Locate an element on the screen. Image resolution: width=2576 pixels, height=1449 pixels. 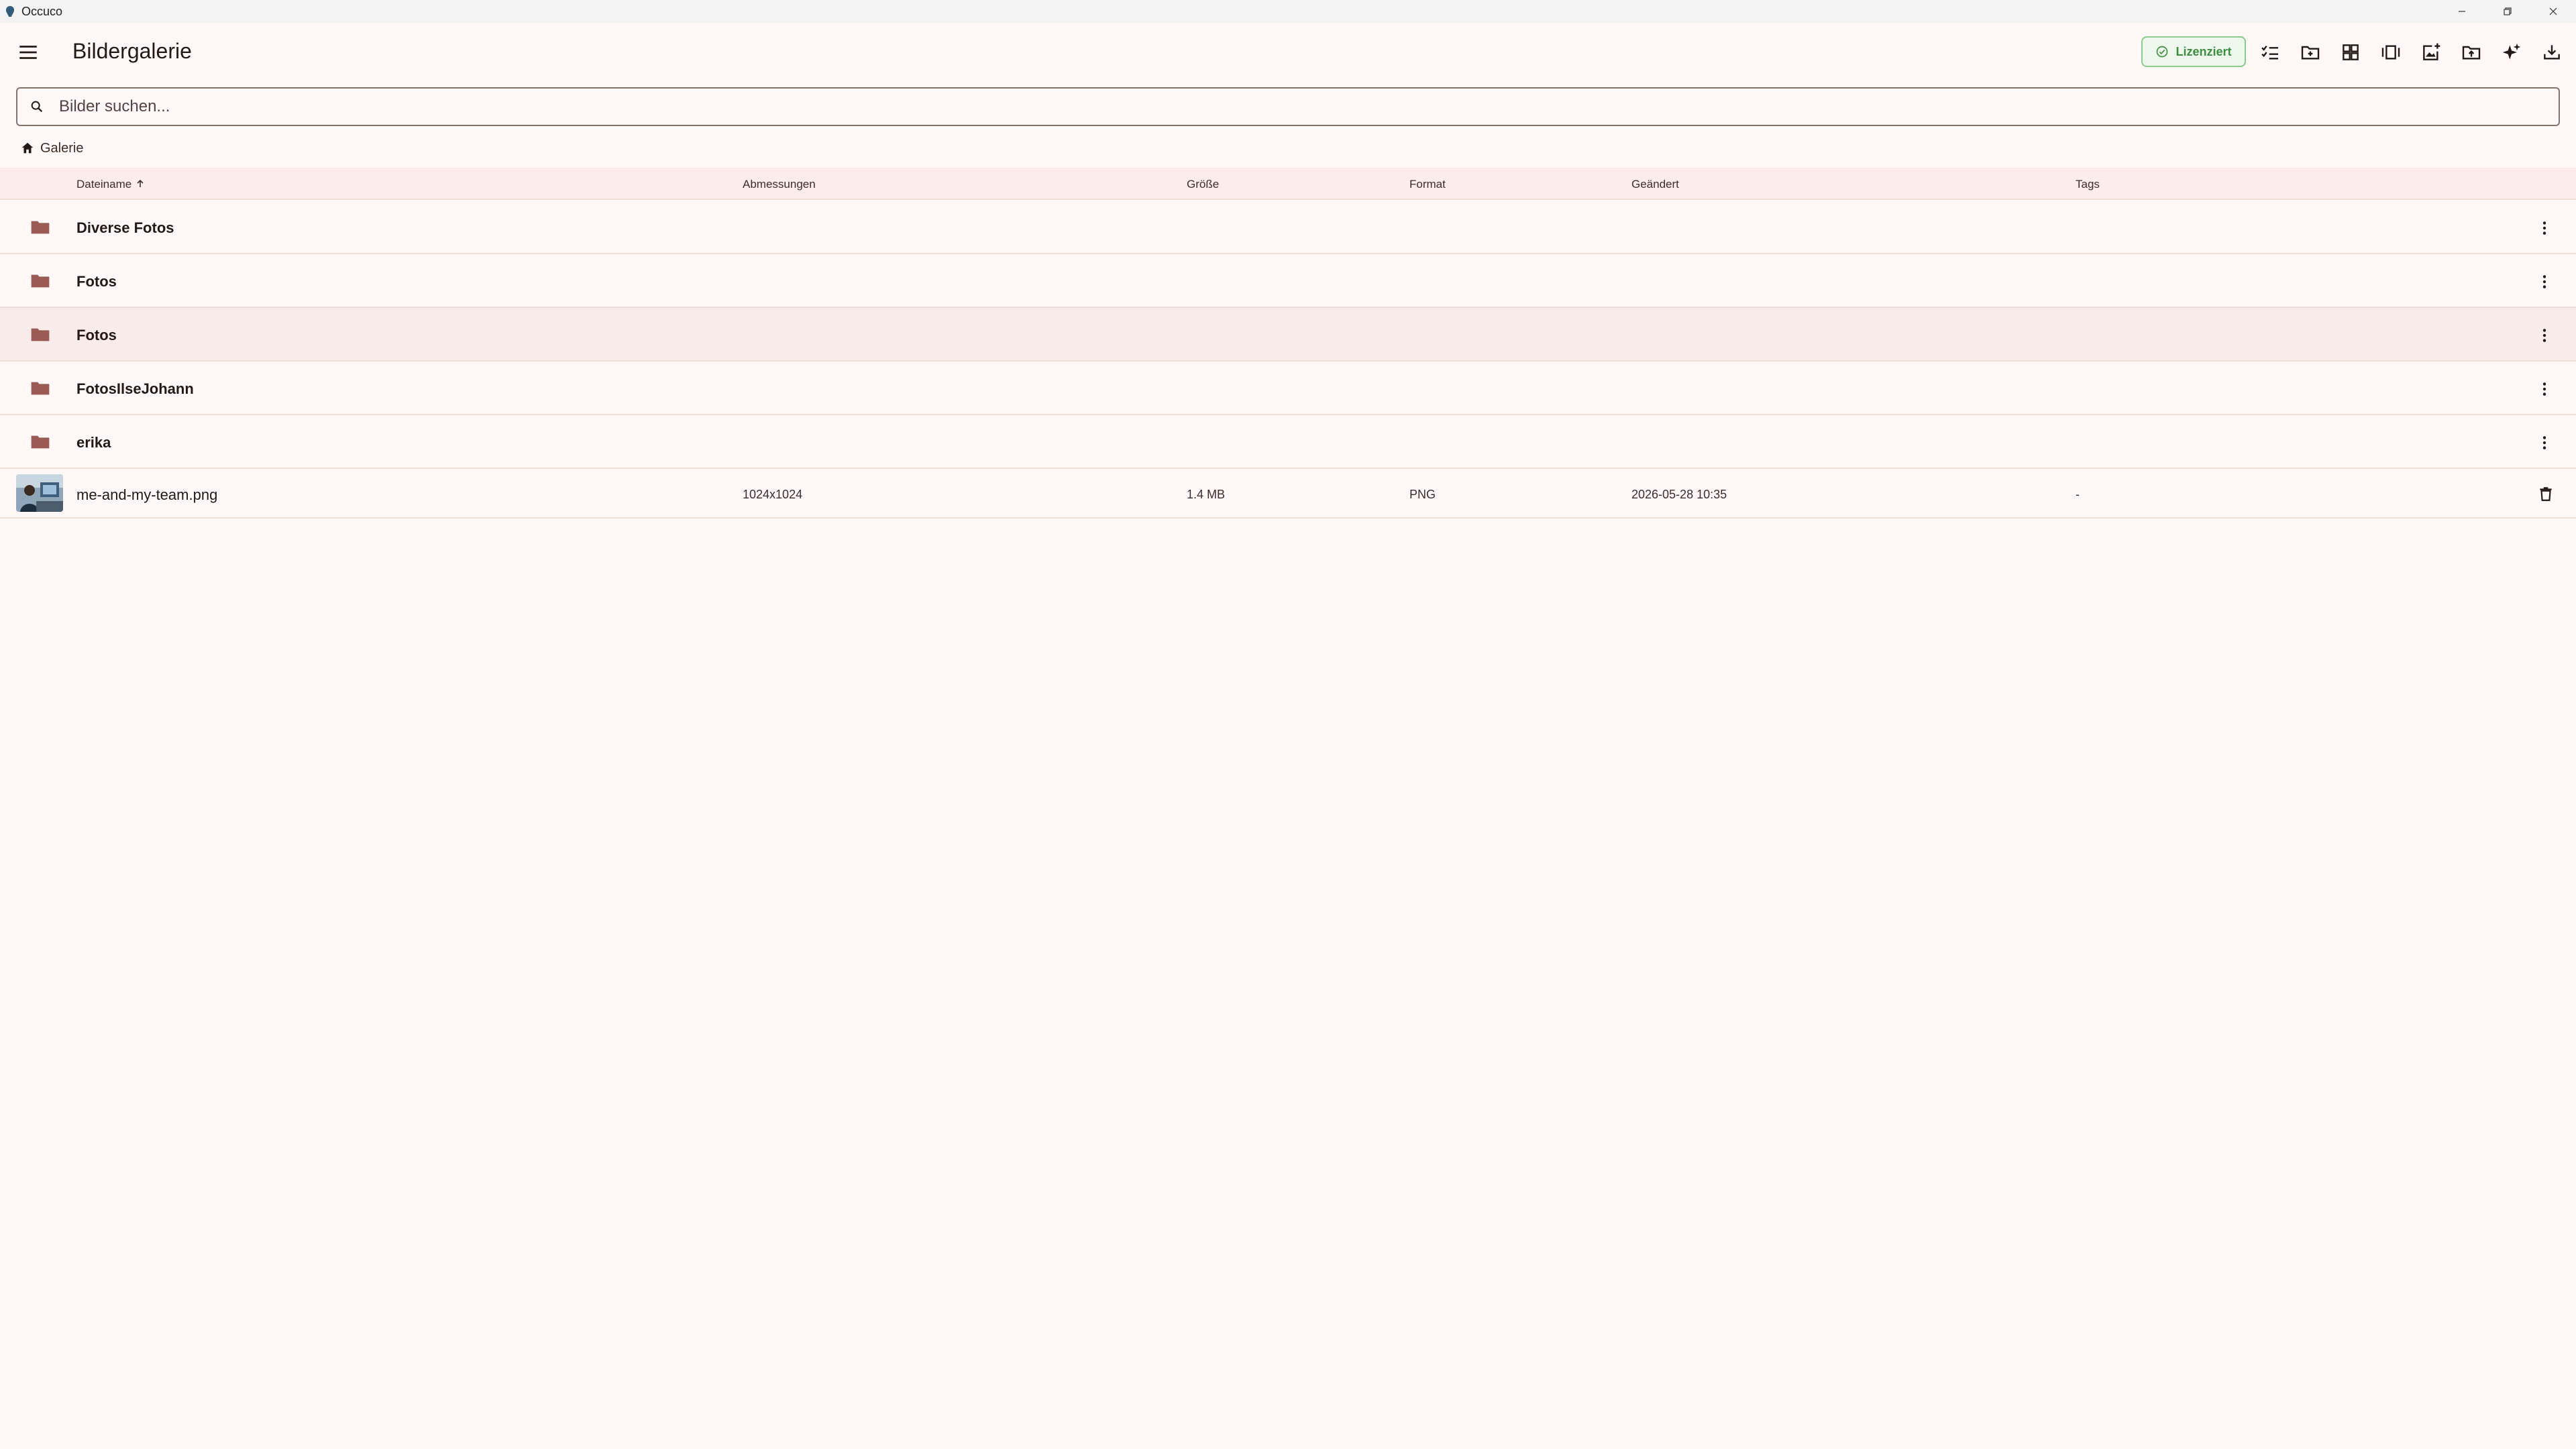
grid-view-button is located at coordinates (2350, 52).